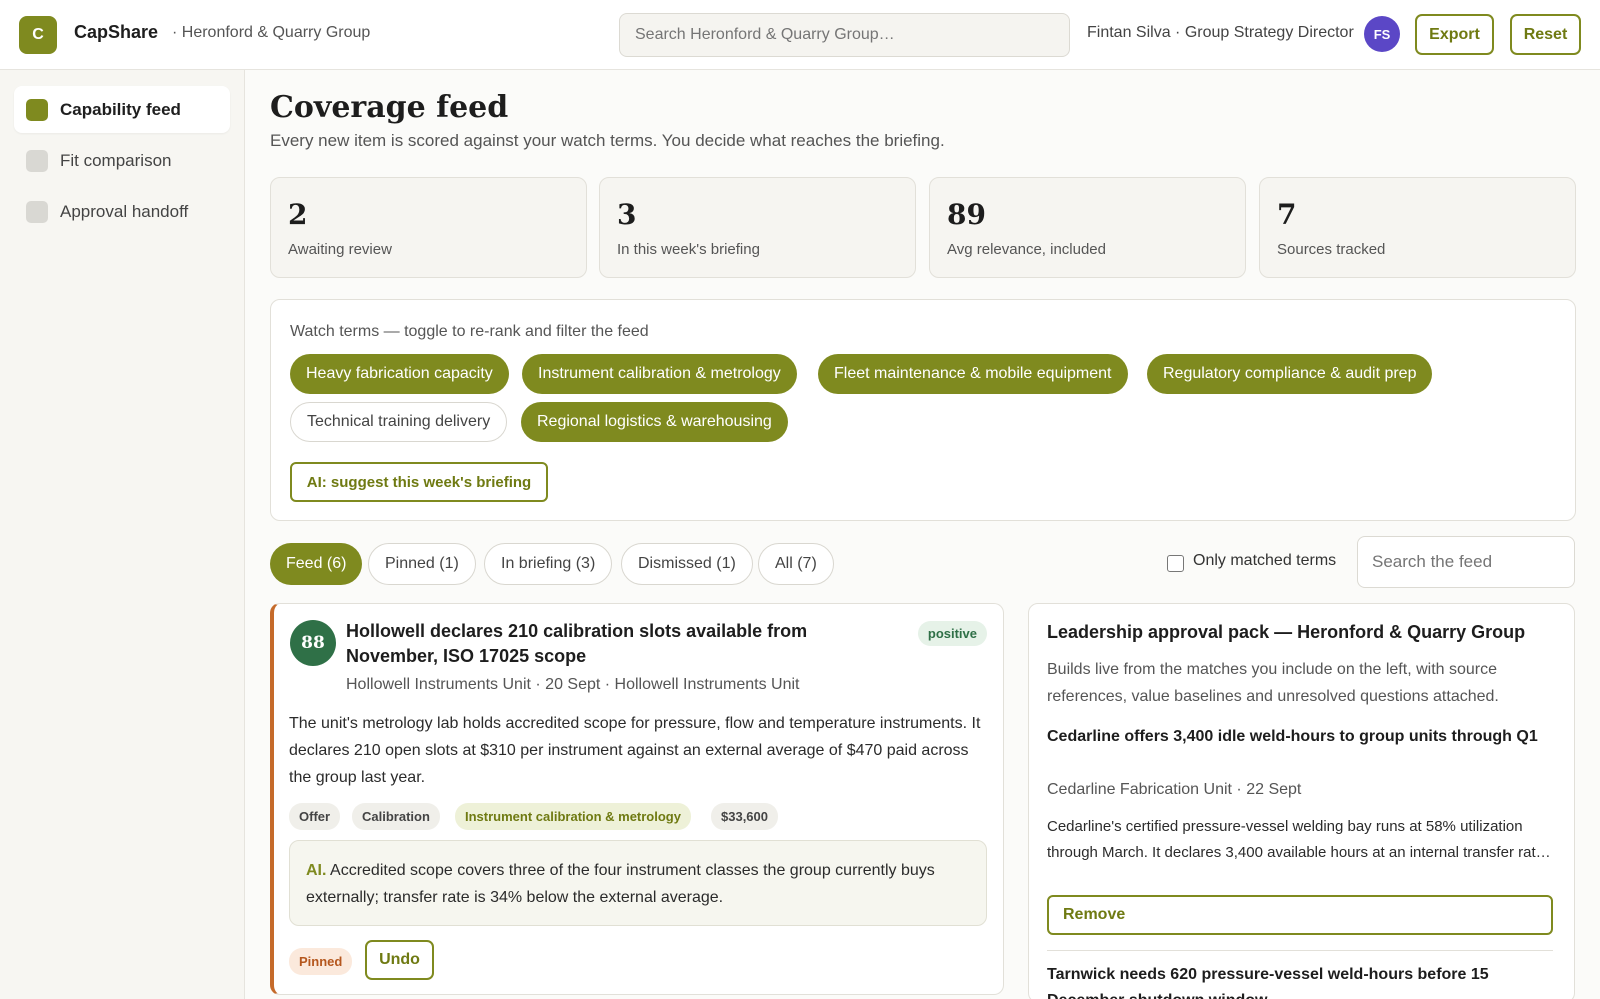 This screenshot has width=1600, height=999. I want to click on ai-label: AI., so click(316, 870).